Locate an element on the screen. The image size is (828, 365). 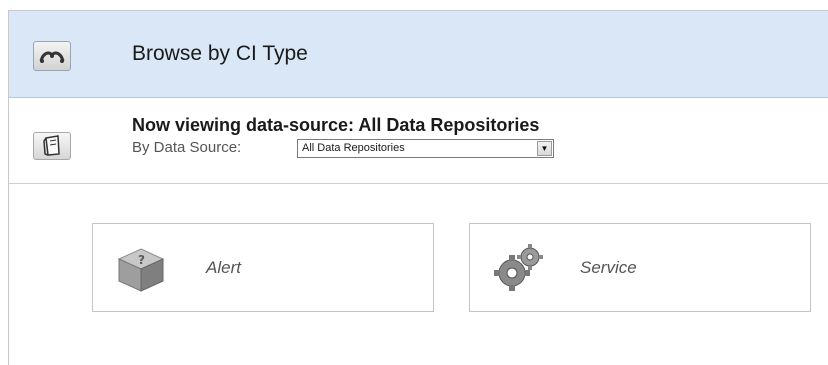
ci-type-tile-service: Service is located at coordinates (640, 267).